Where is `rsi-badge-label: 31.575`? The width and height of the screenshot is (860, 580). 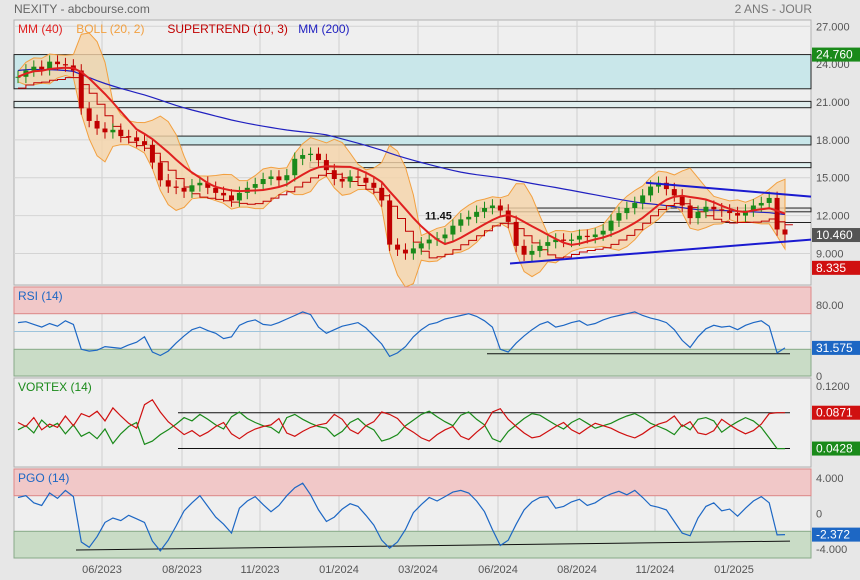
rsi-badge-label: 31.575 is located at coordinates (834, 348).